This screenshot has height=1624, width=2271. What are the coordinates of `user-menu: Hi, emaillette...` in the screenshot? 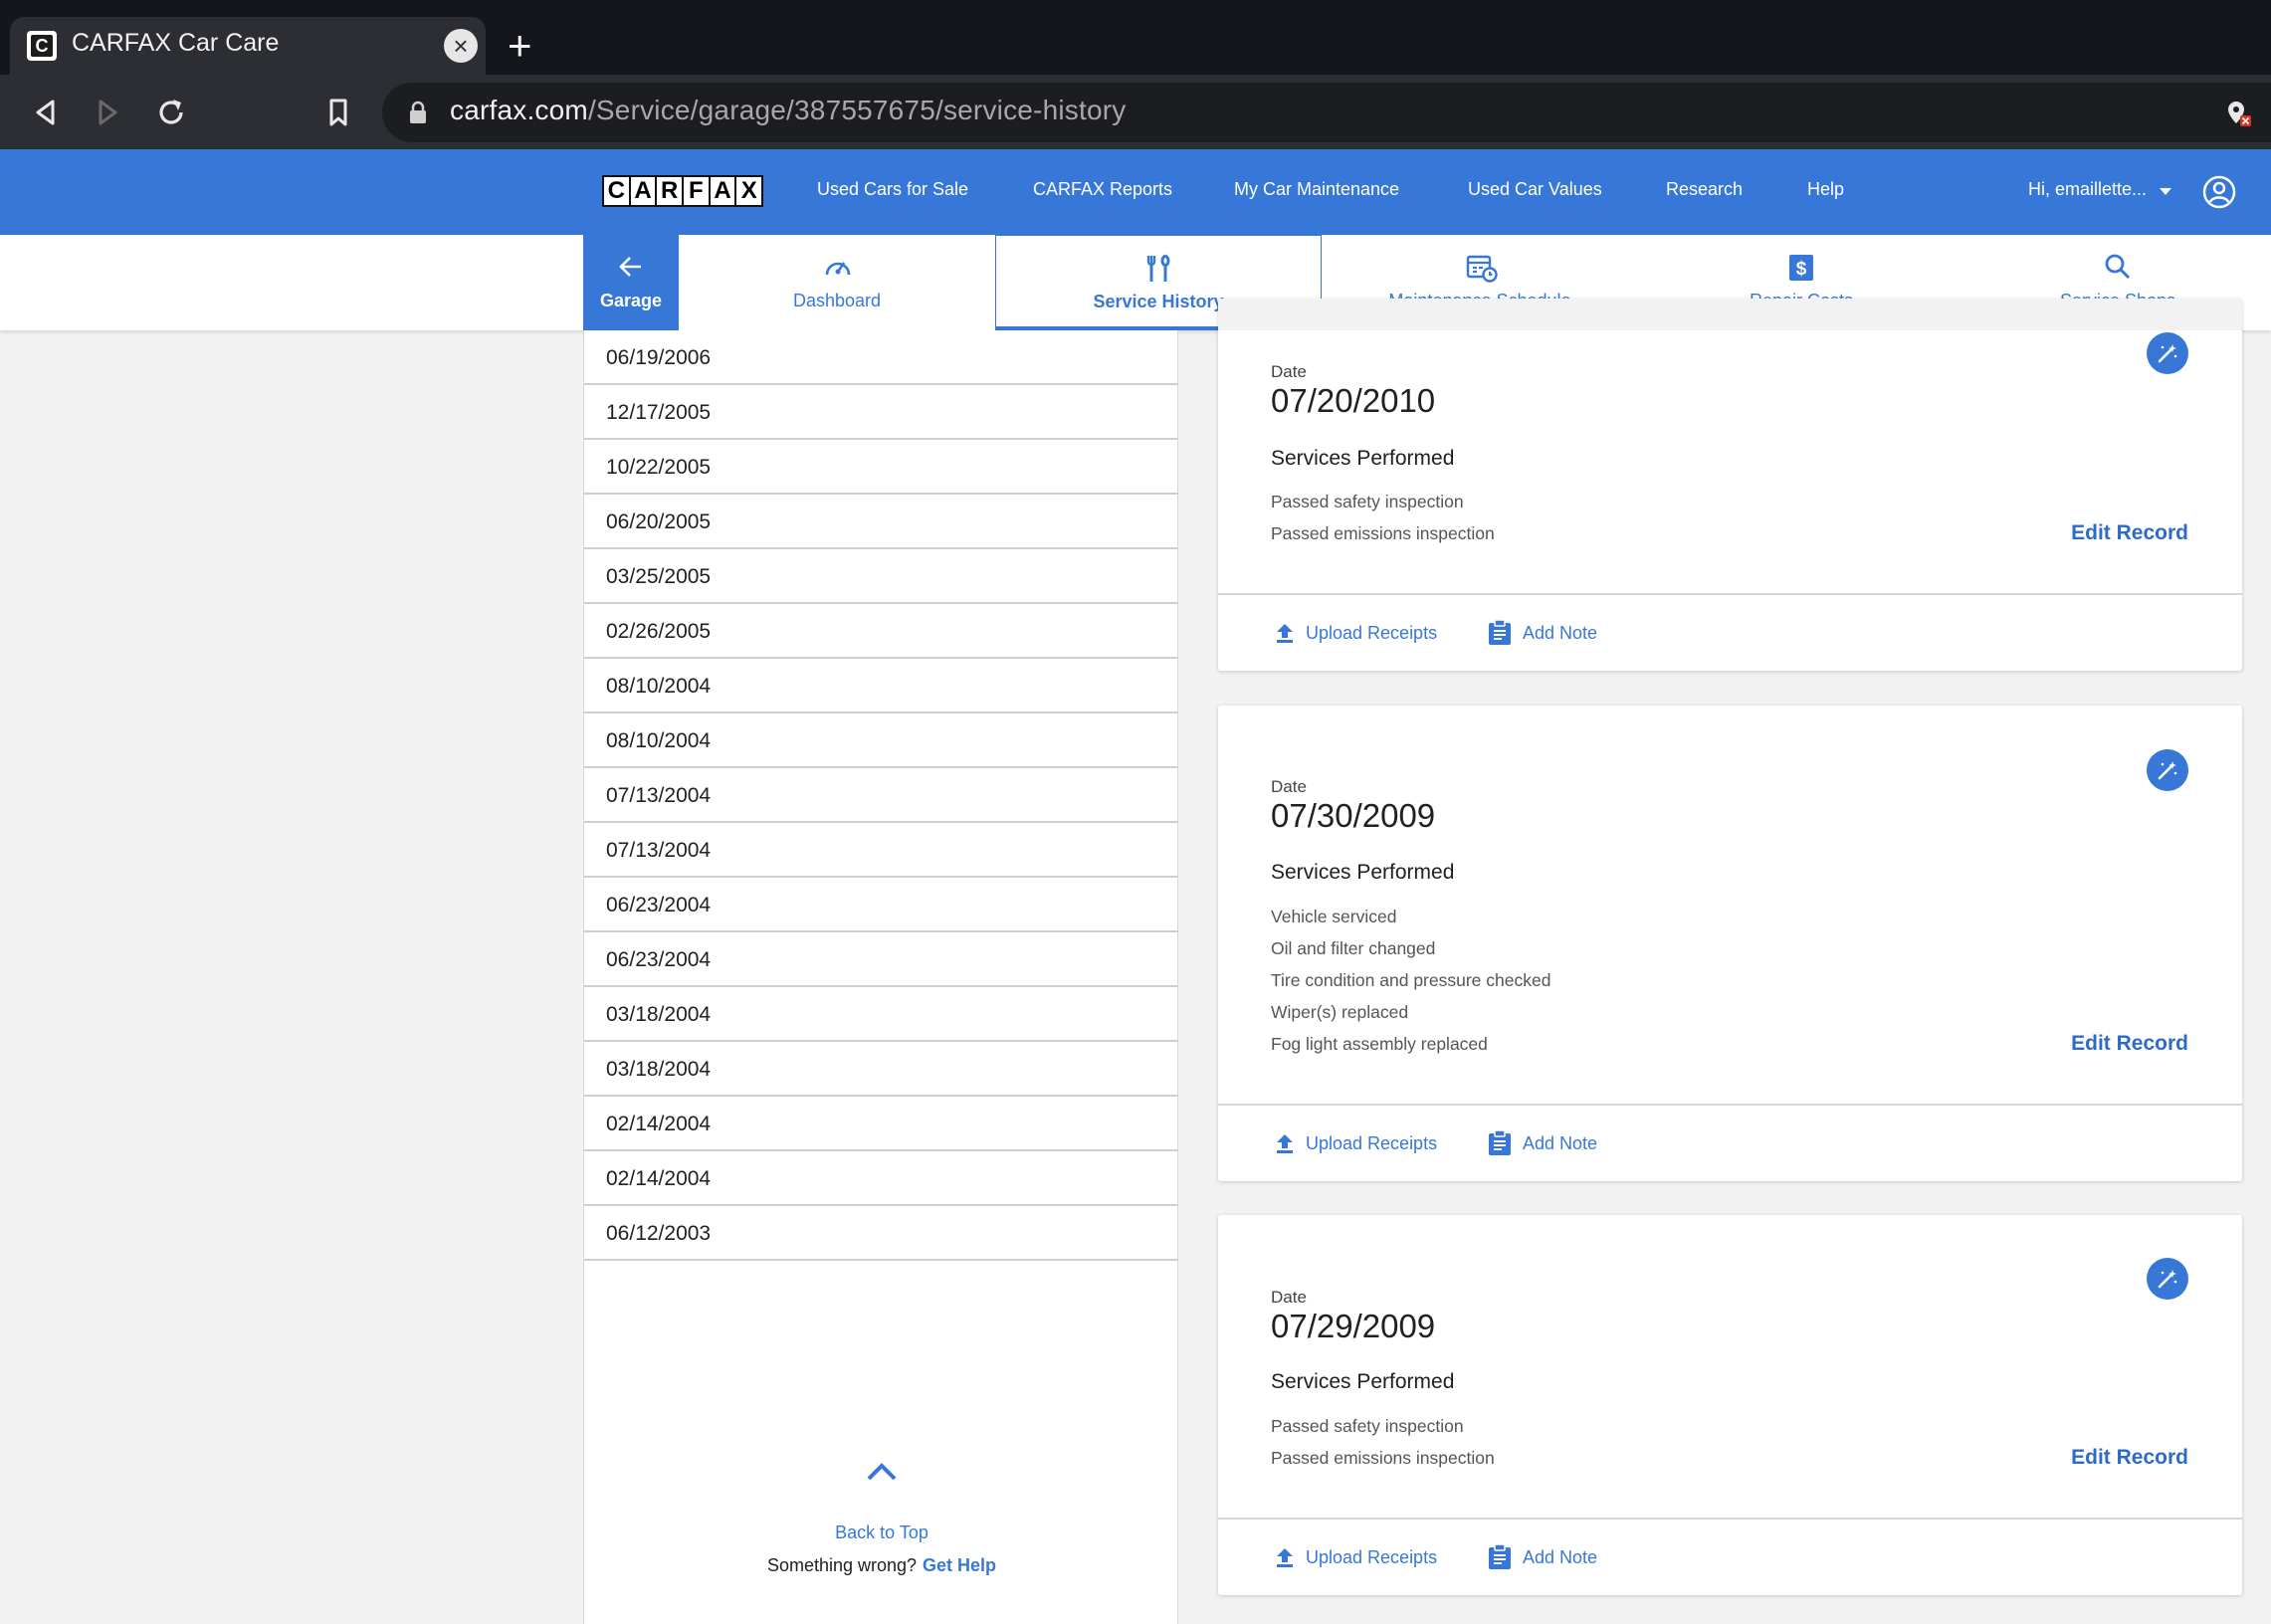 It's located at (2087, 189).